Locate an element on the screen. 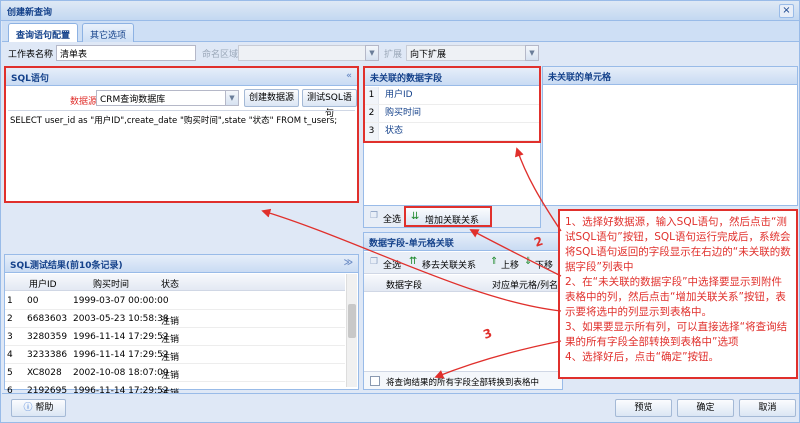  annotation-number-3: 3 is located at coordinates (487, 334).